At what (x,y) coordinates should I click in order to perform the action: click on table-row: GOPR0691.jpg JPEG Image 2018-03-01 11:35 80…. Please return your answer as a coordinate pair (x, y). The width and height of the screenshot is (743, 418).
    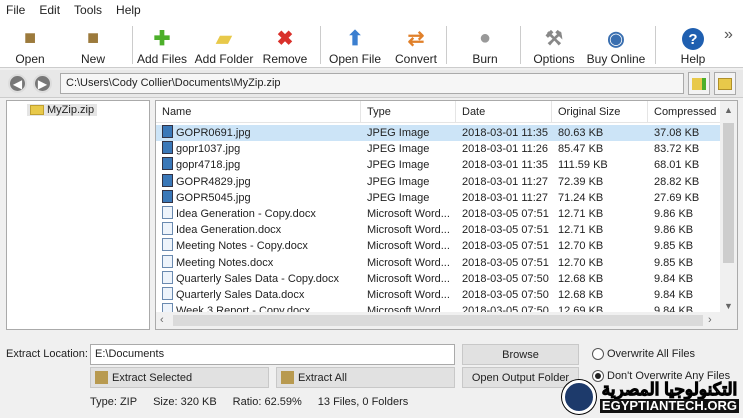
    Looking at the image, I should click on (438, 133).